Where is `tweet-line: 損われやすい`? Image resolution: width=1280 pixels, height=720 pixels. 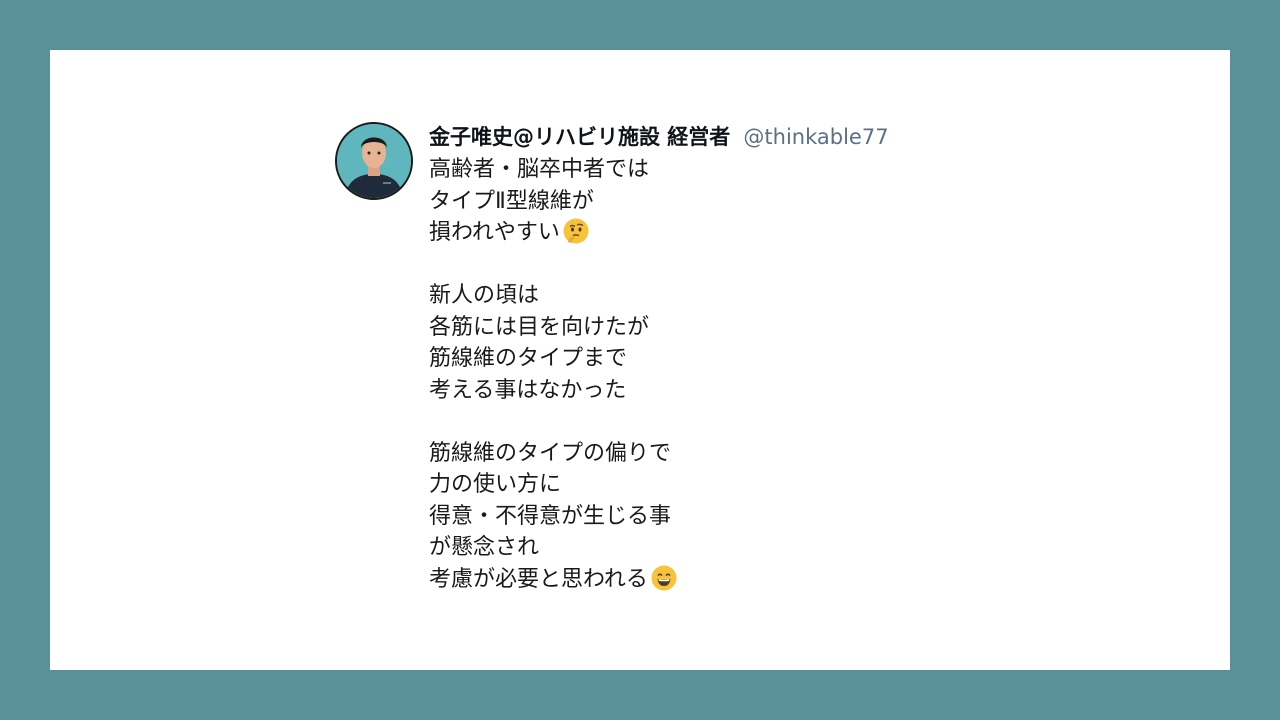 tweet-line: 損われやすい is located at coordinates (729, 233).